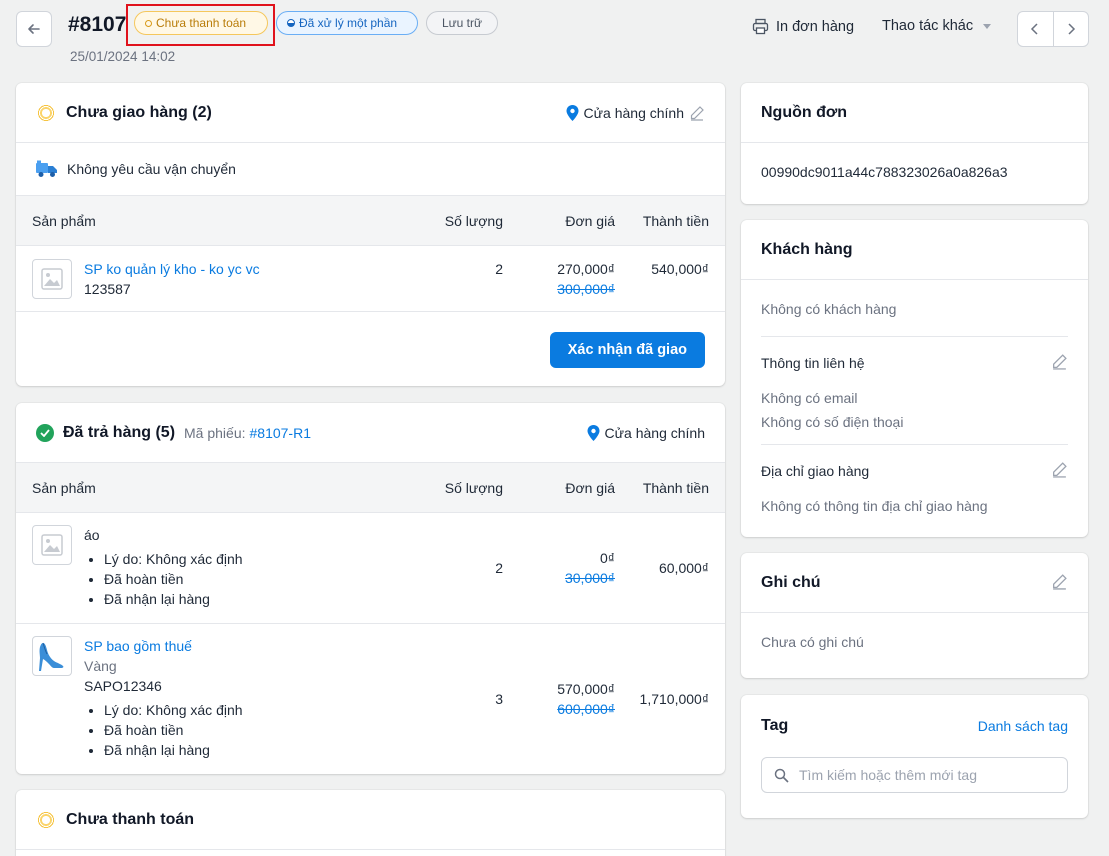 The height and width of the screenshot is (856, 1109). Describe the element at coordinates (130, 819) in the screenshot. I see `payment-title: Chưa thanh toán` at that location.